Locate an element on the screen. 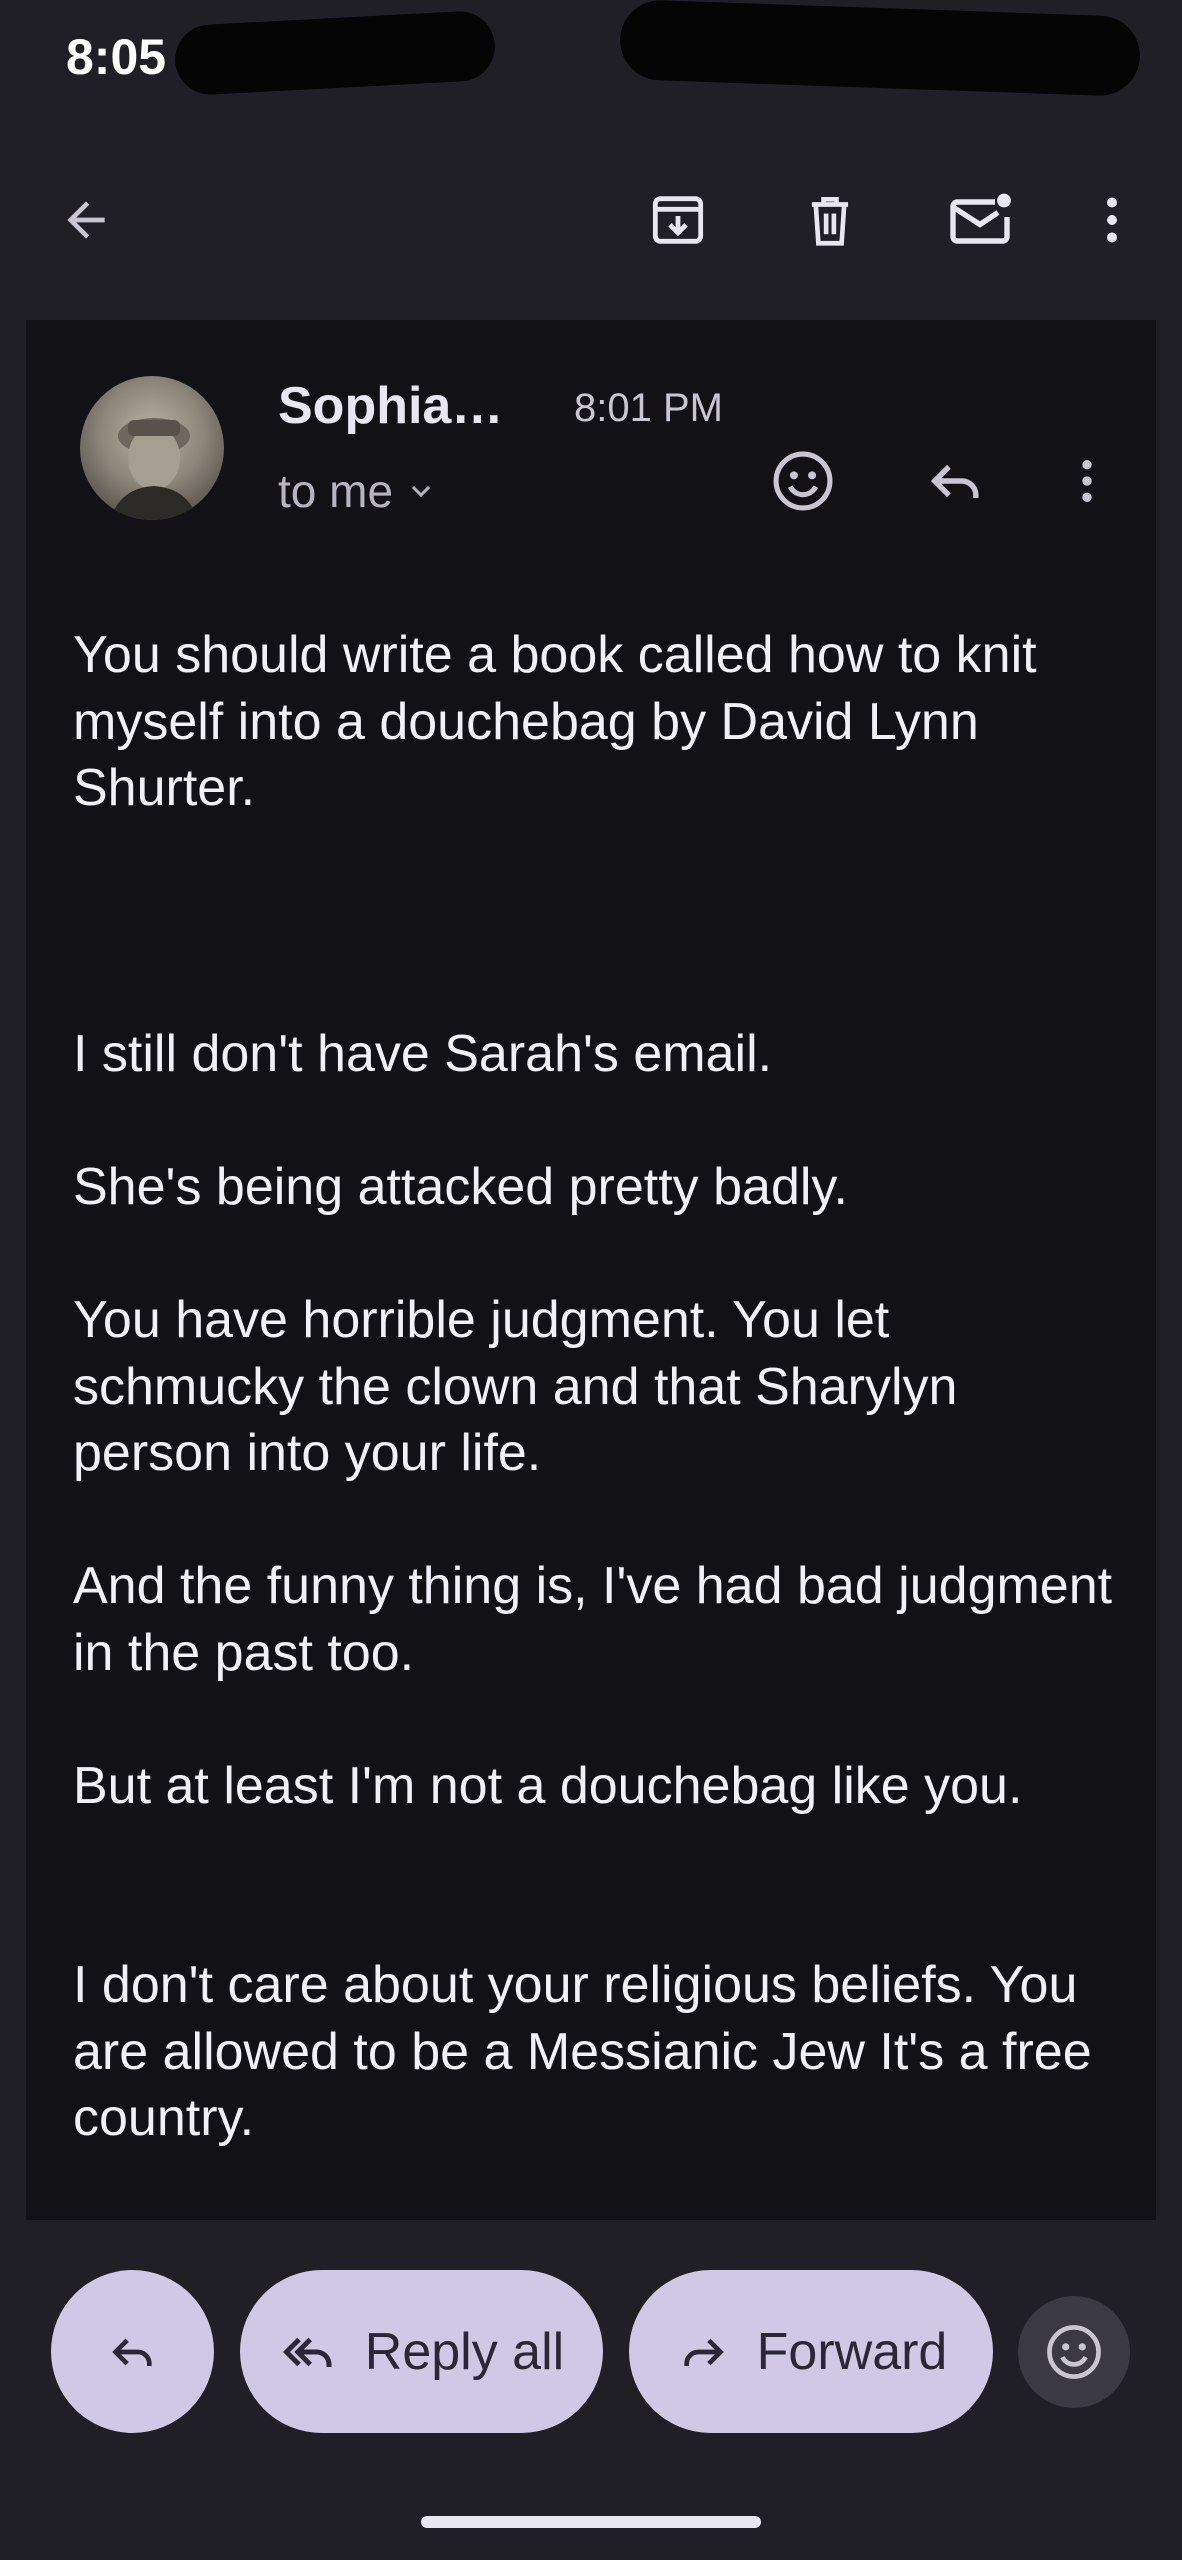 This screenshot has width=1182, height=2560. add-reaction-button is located at coordinates (803, 481).